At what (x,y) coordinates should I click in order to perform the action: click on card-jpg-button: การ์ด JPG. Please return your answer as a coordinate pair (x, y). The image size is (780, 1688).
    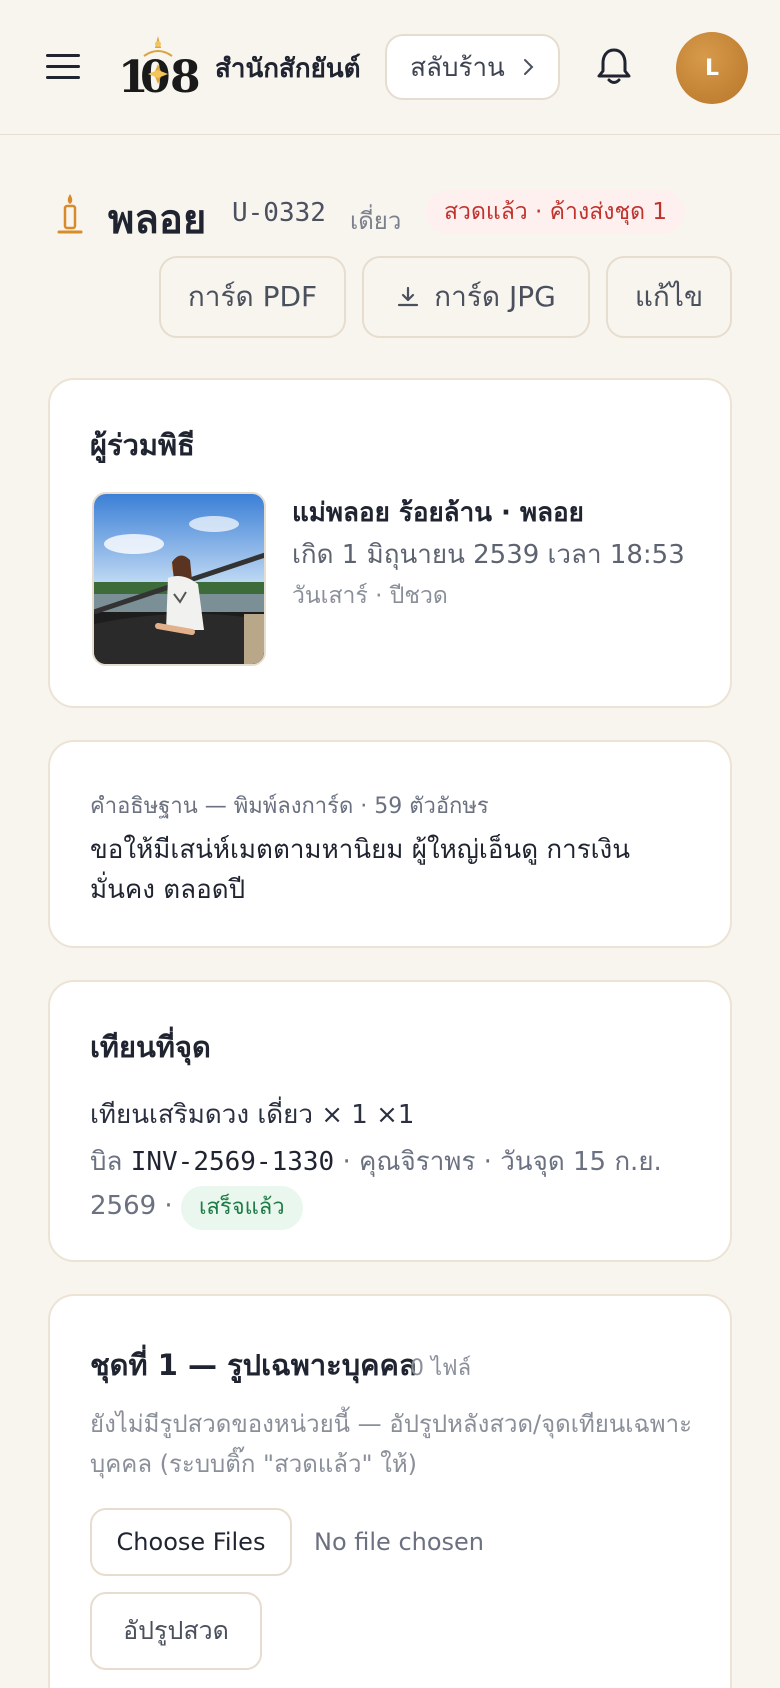
    Looking at the image, I should click on (476, 297).